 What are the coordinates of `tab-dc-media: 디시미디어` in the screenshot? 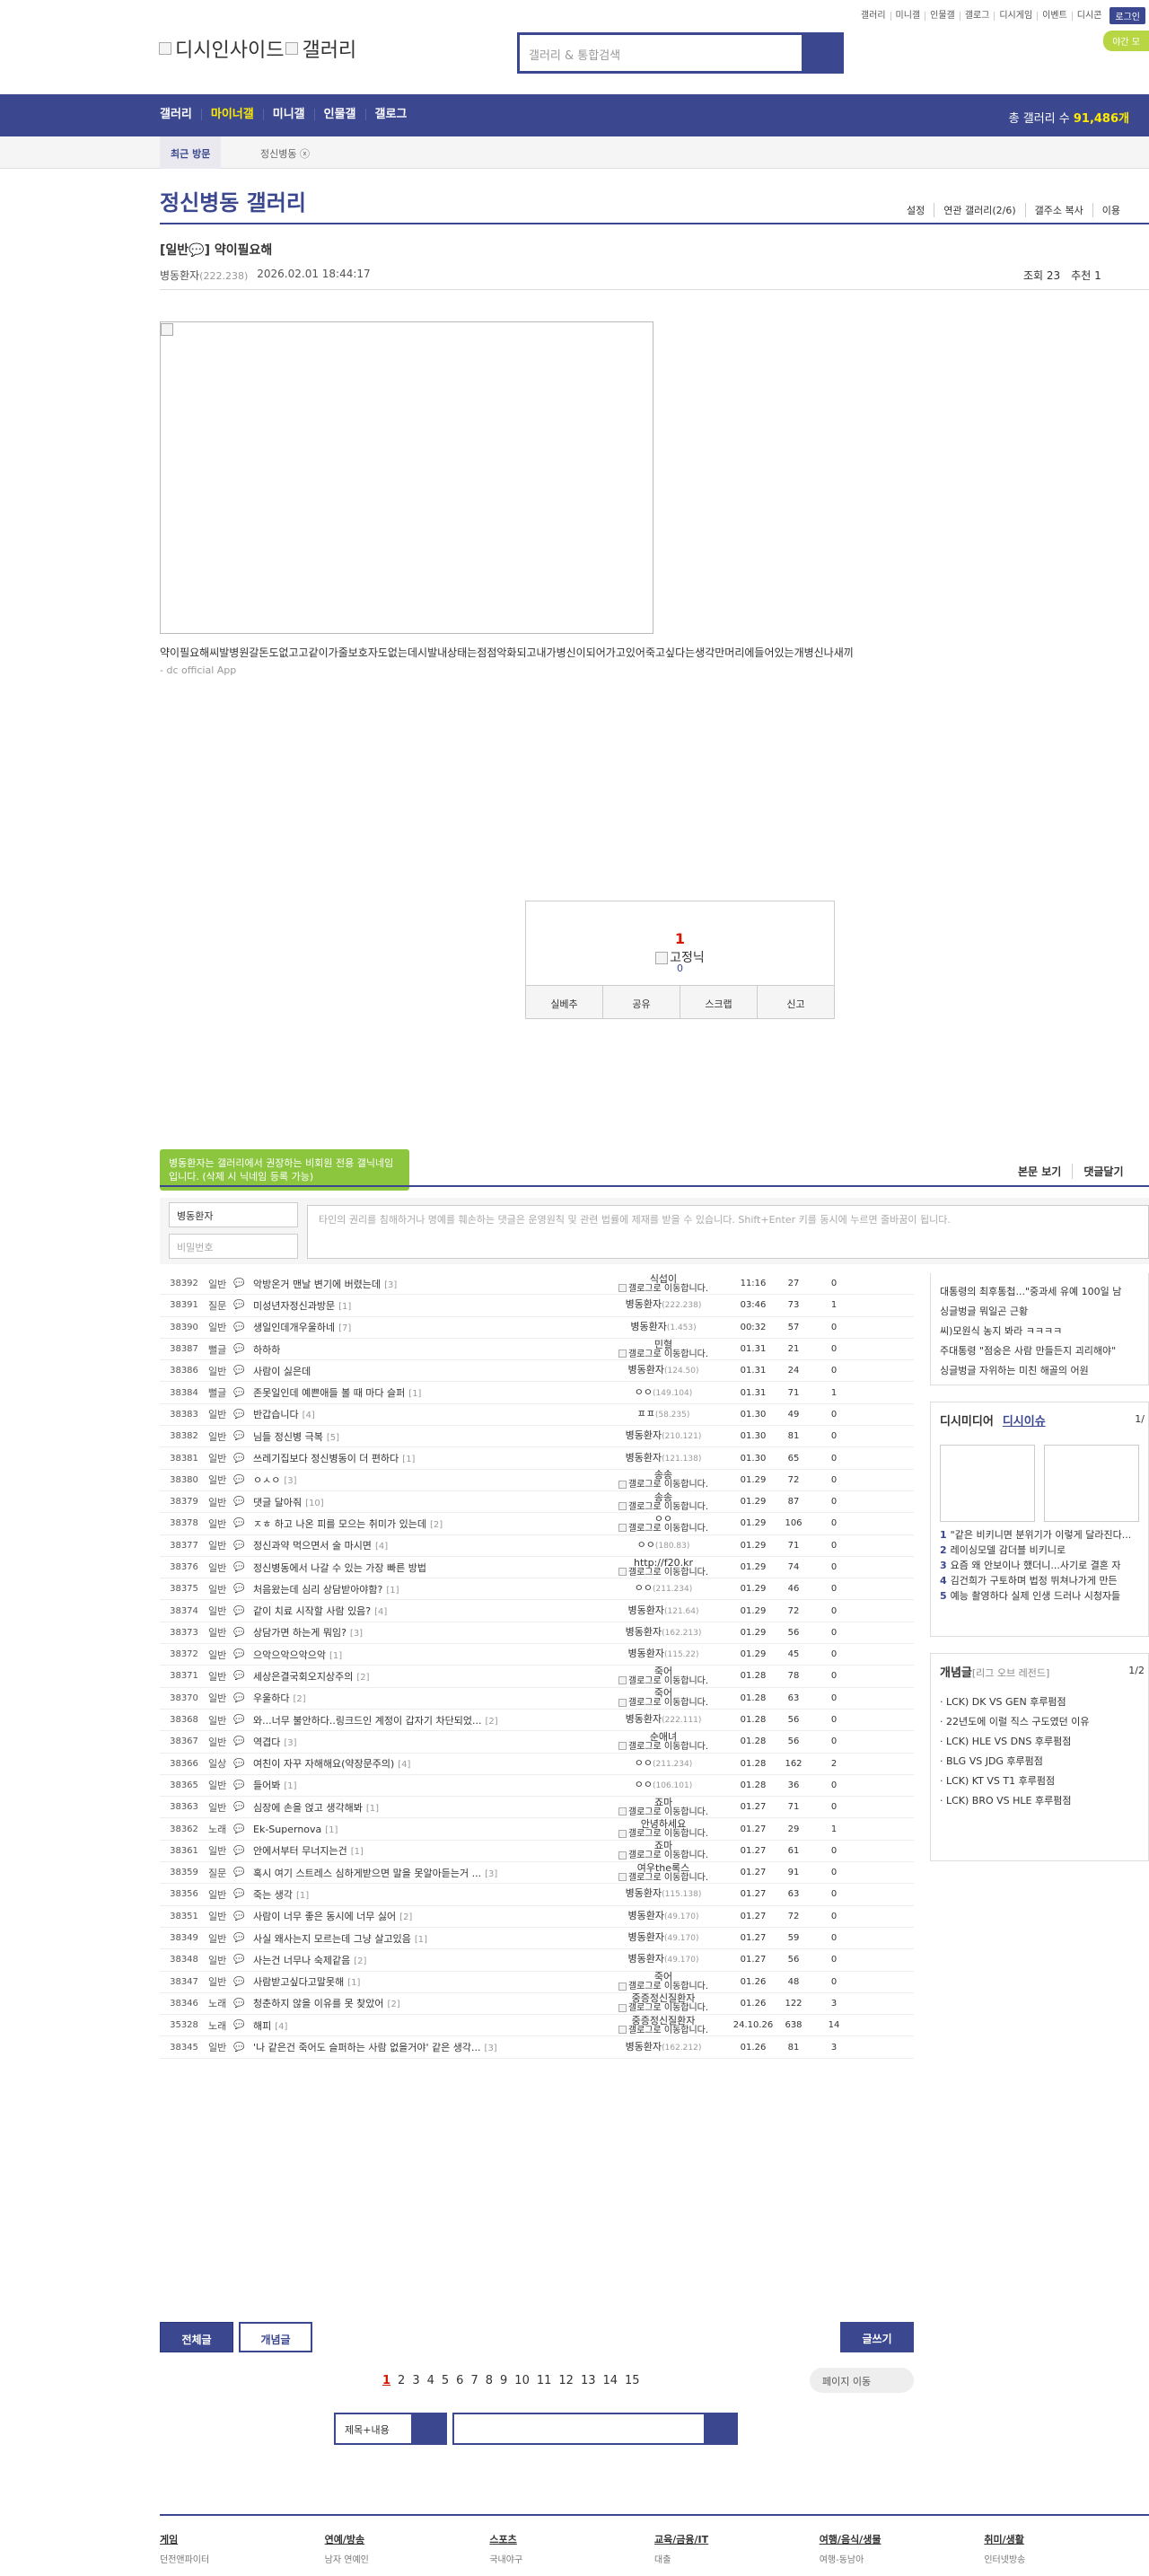 It's located at (967, 1420).